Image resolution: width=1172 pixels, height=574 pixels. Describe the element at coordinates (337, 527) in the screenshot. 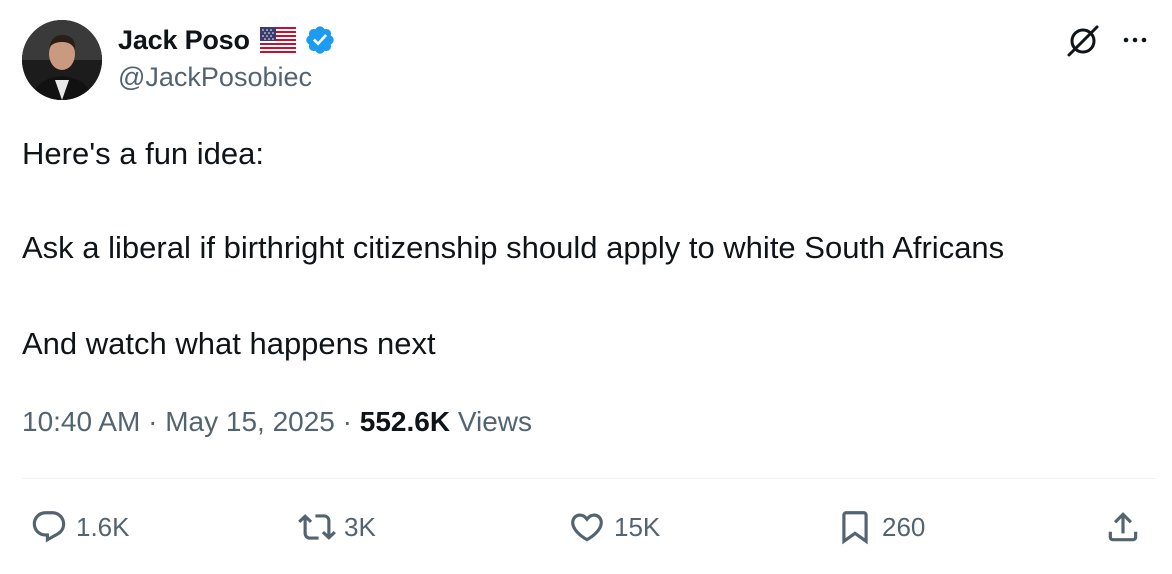

I see `repost-button: 3K` at that location.